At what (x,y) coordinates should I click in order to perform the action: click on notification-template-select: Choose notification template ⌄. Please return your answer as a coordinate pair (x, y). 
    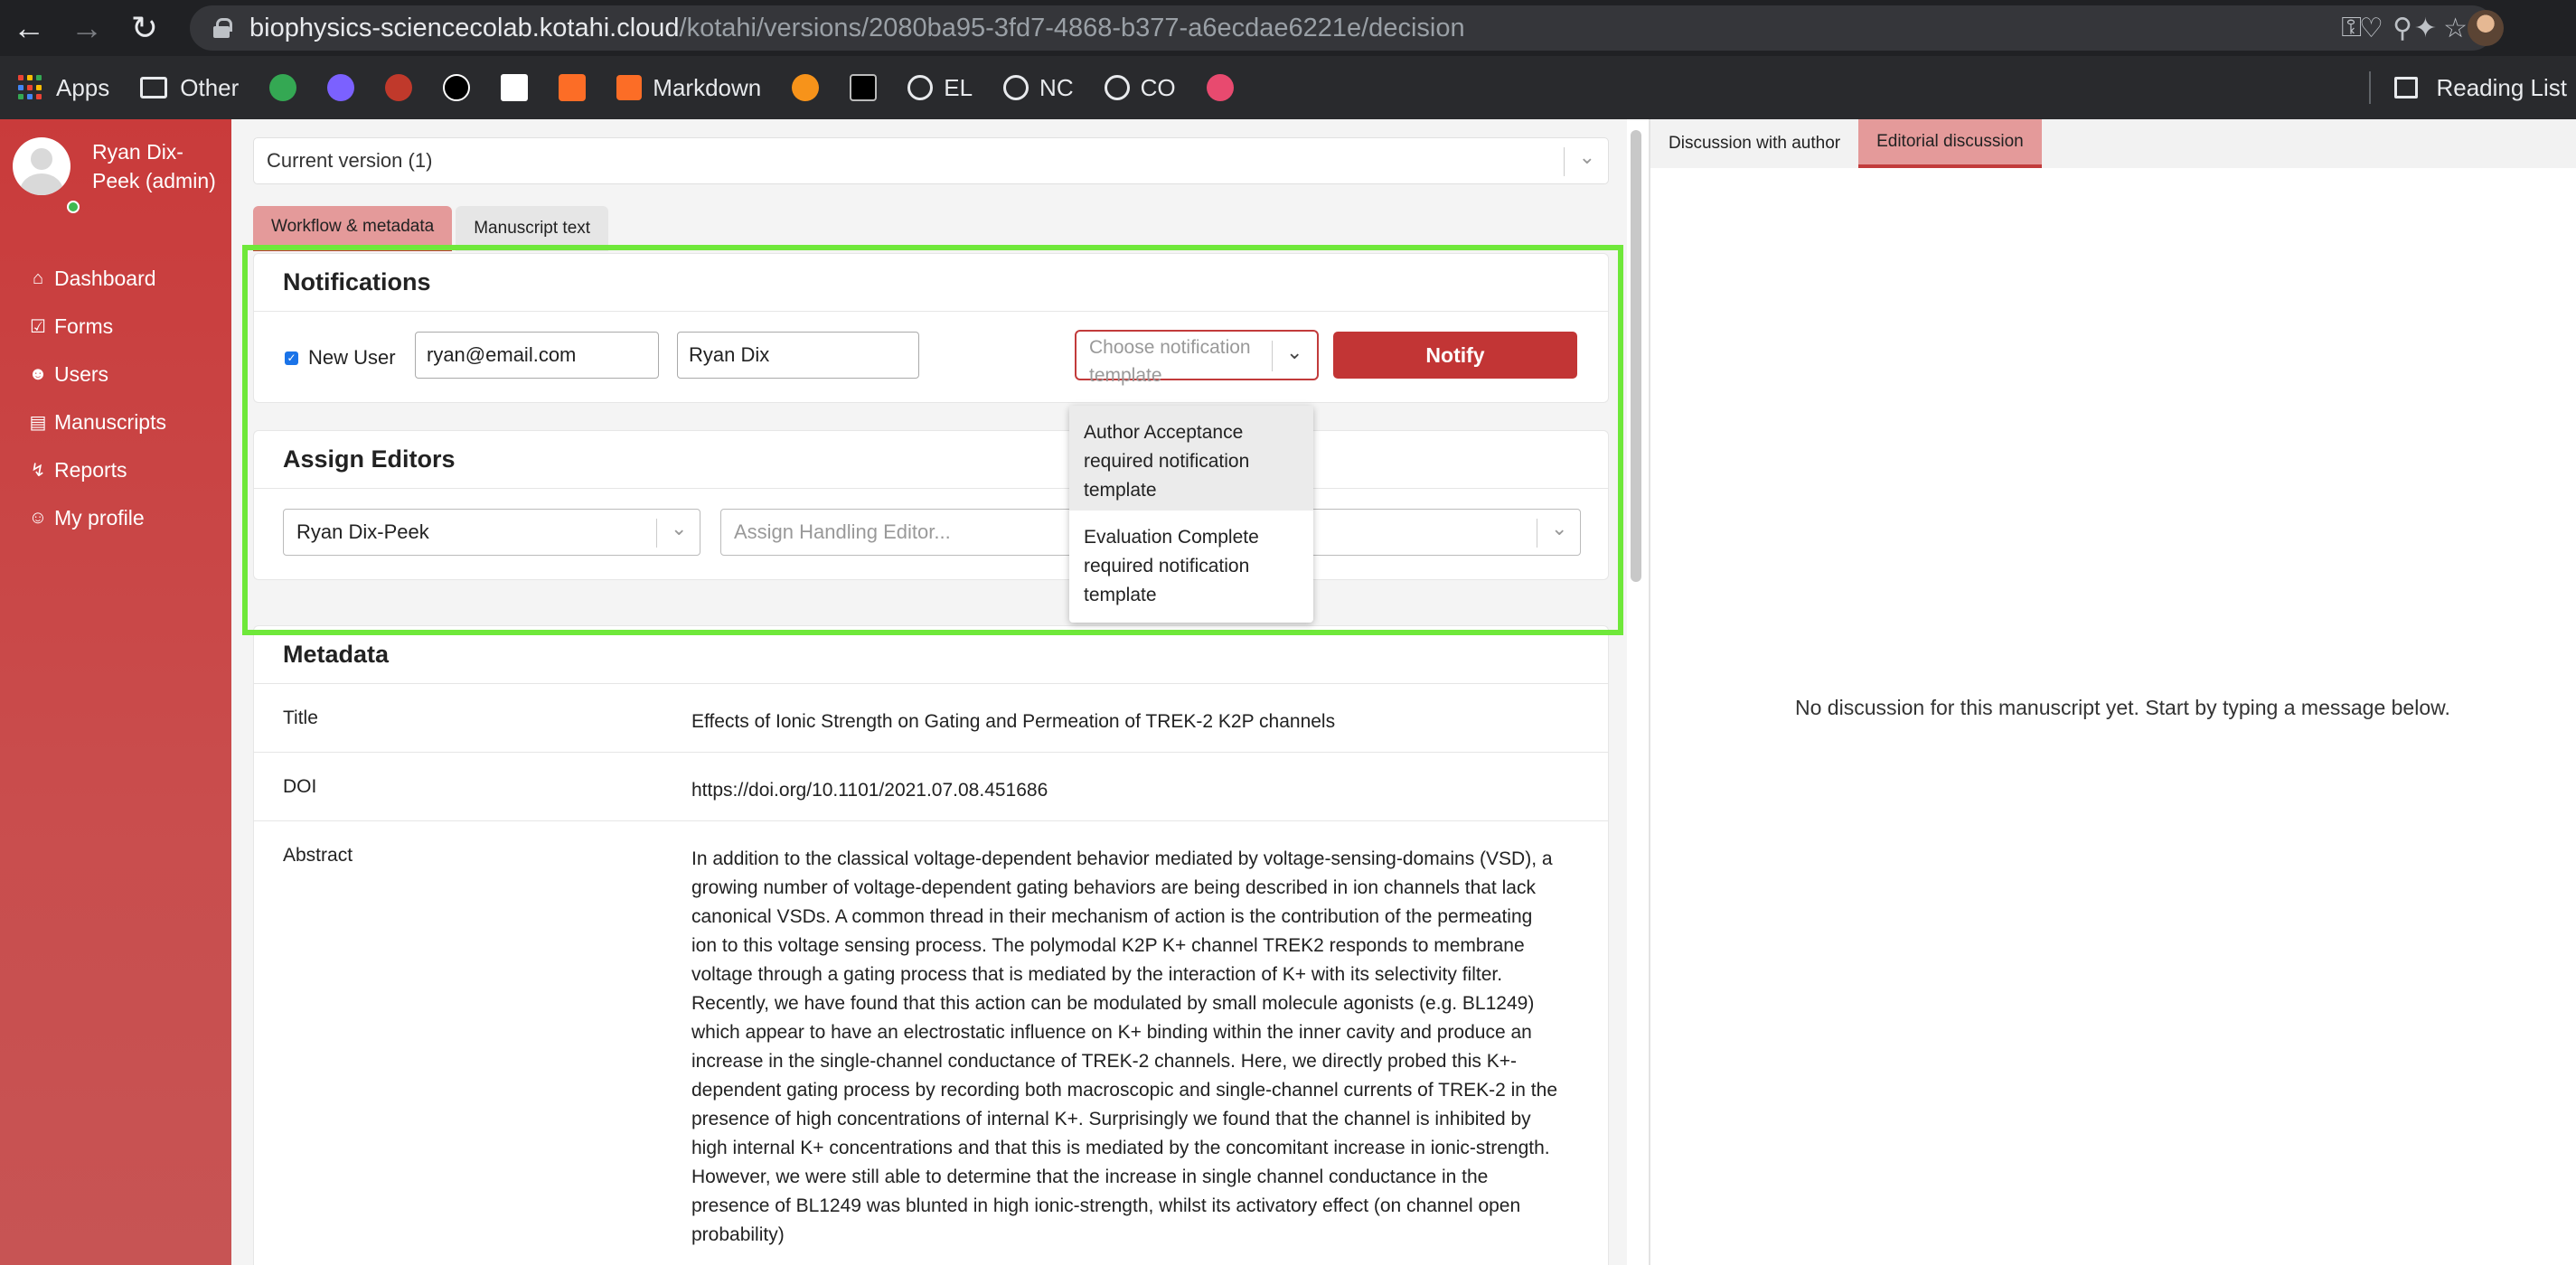
    Looking at the image, I should click on (1197, 358).